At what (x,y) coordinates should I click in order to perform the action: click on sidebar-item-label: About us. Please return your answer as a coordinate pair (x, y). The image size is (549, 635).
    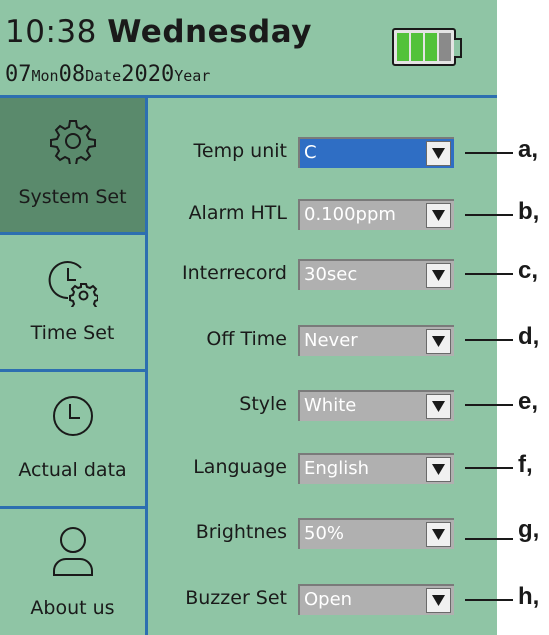
    Looking at the image, I should click on (72, 608).